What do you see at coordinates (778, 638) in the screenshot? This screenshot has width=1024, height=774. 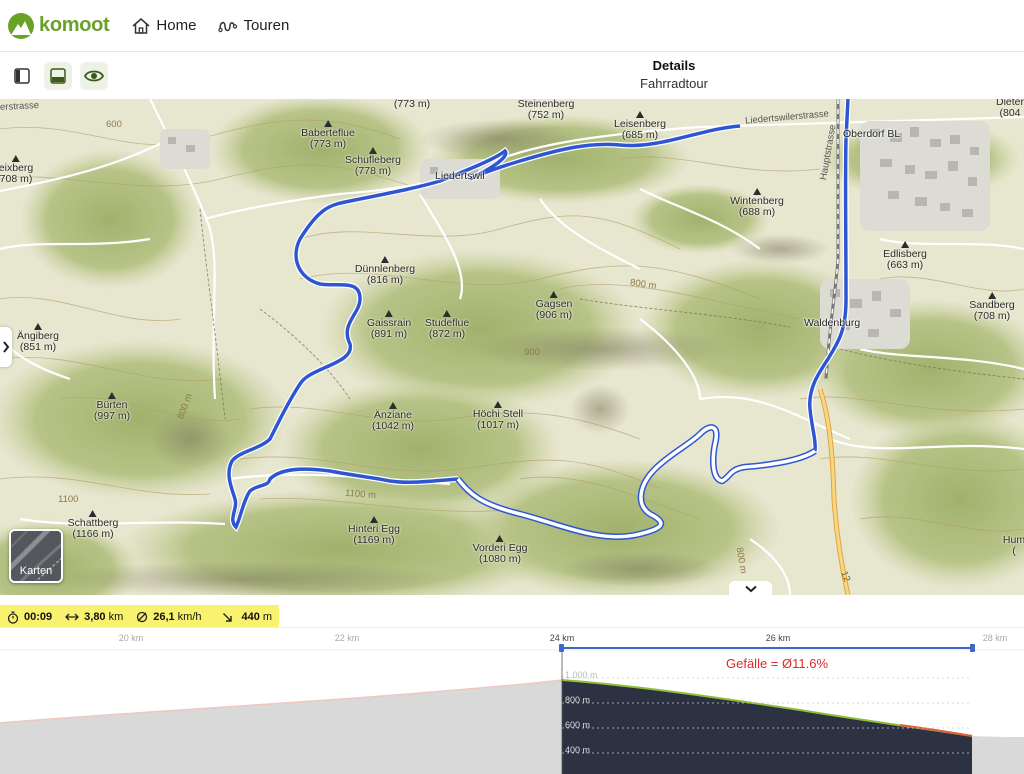 I see `km-tick-26: 26 km` at bounding box center [778, 638].